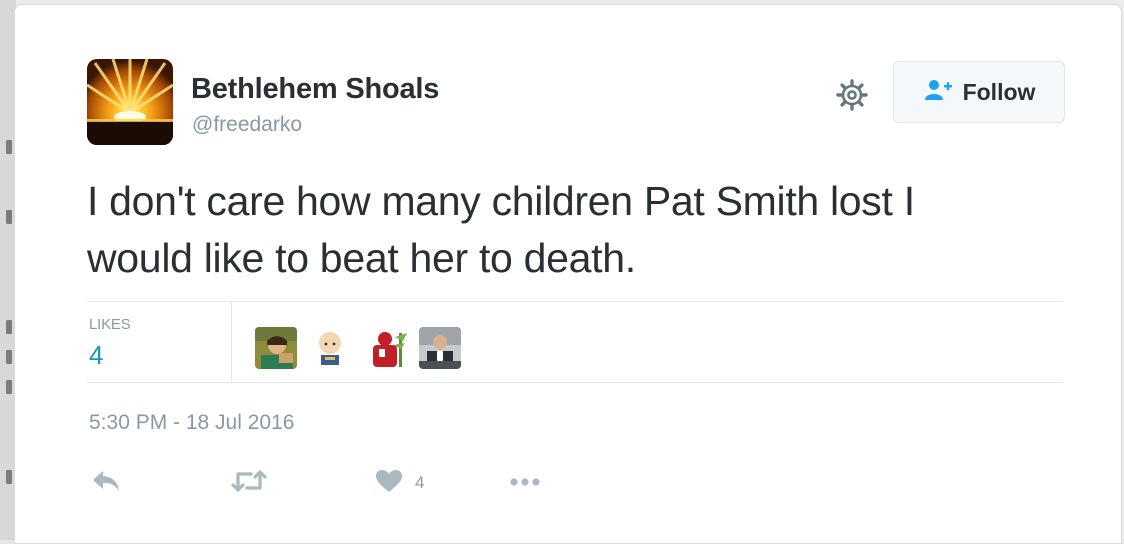 Image resolution: width=1124 pixels, height=544 pixels. Describe the element at coordinates (247, 125) in the screenshot. I see `user-handle: @freedarko` at that location.